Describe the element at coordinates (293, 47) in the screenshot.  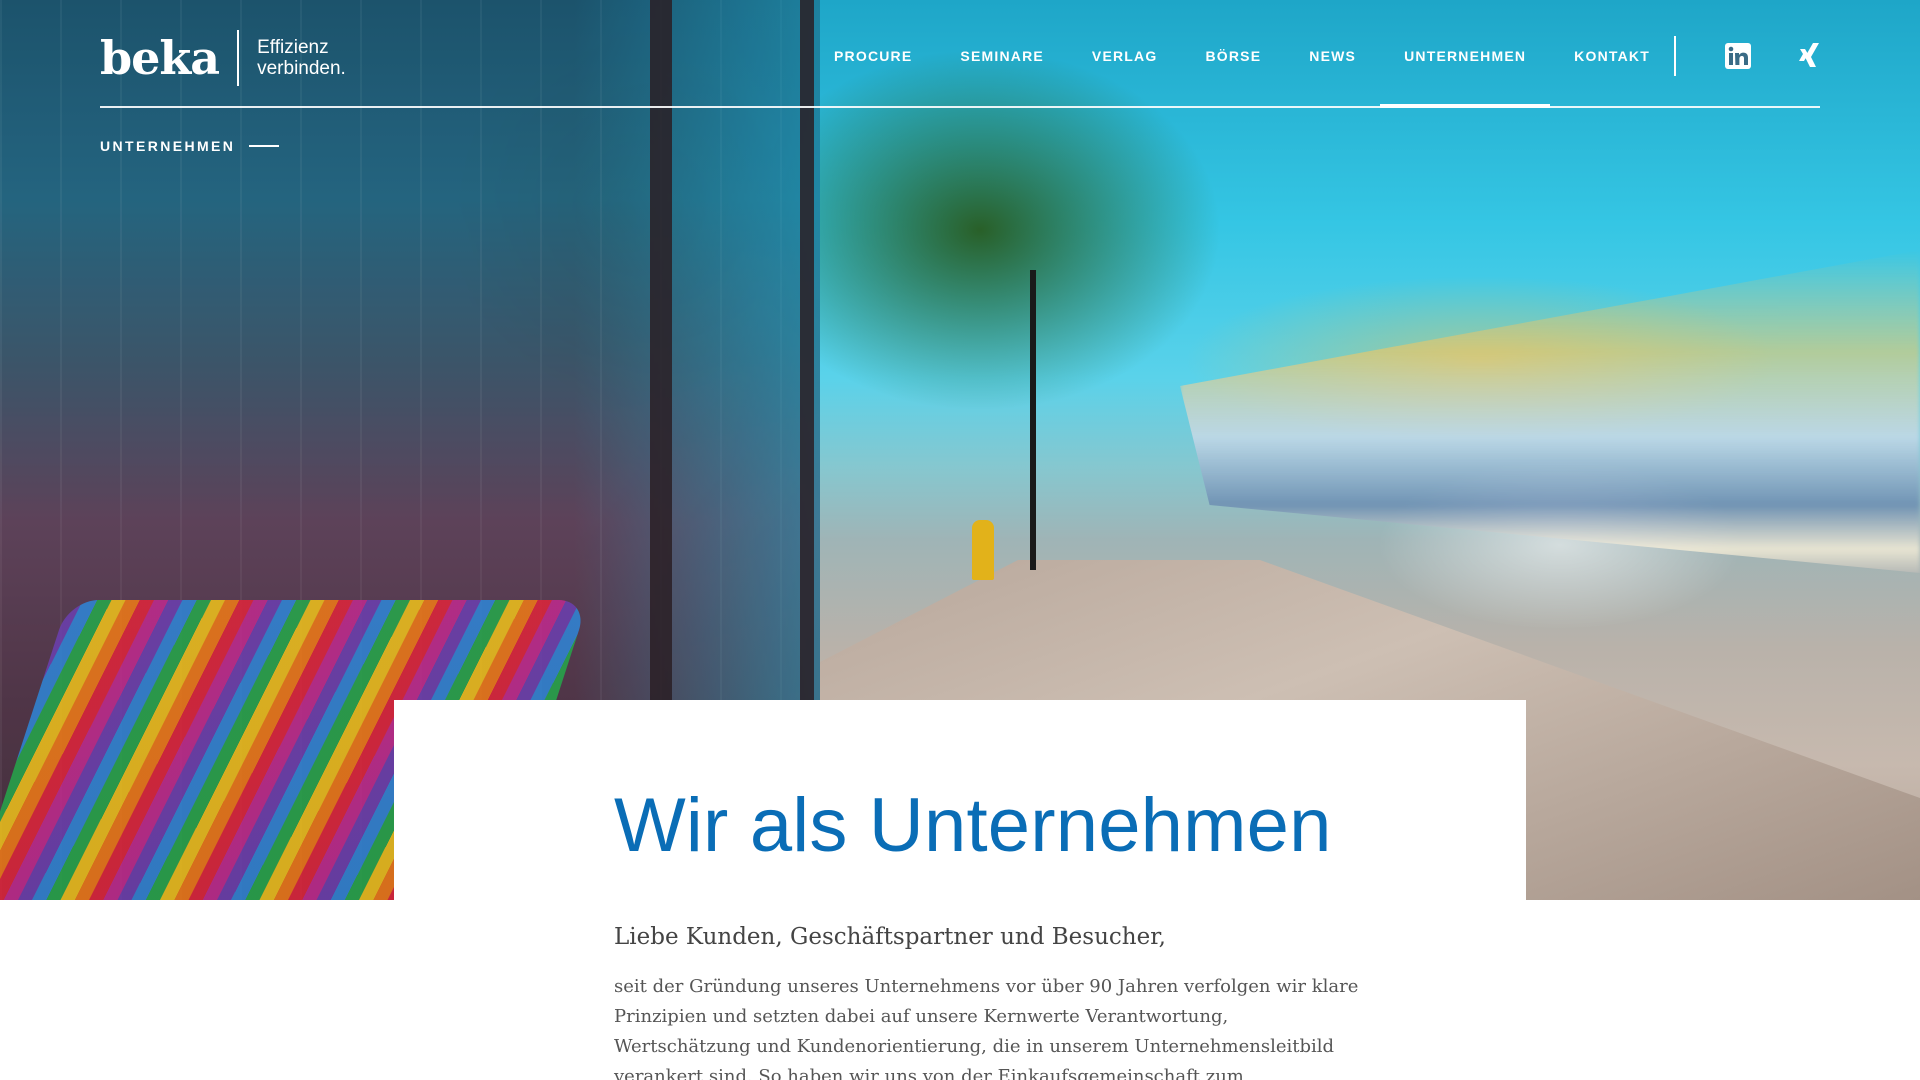
I see `logo-tagline-line1: Effizienz` at that location.